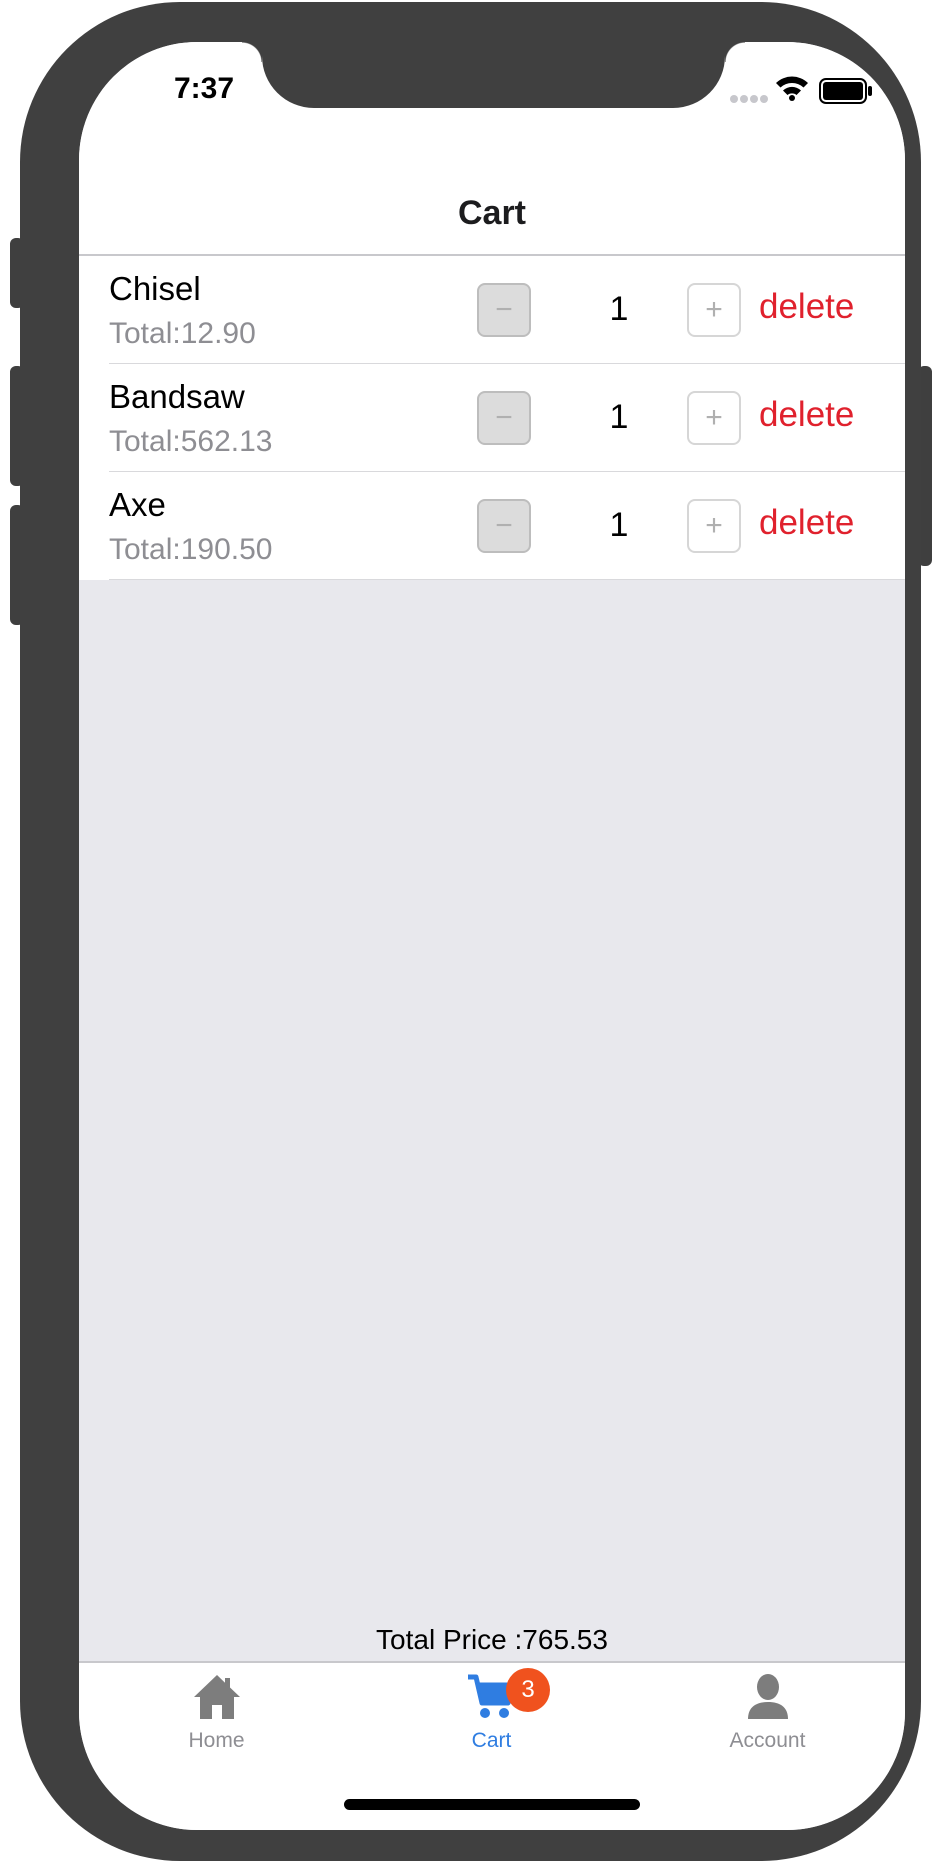  I want to click on cart-item-row: Axe Total:190.50 − 1 + delete, so click(492, 526).